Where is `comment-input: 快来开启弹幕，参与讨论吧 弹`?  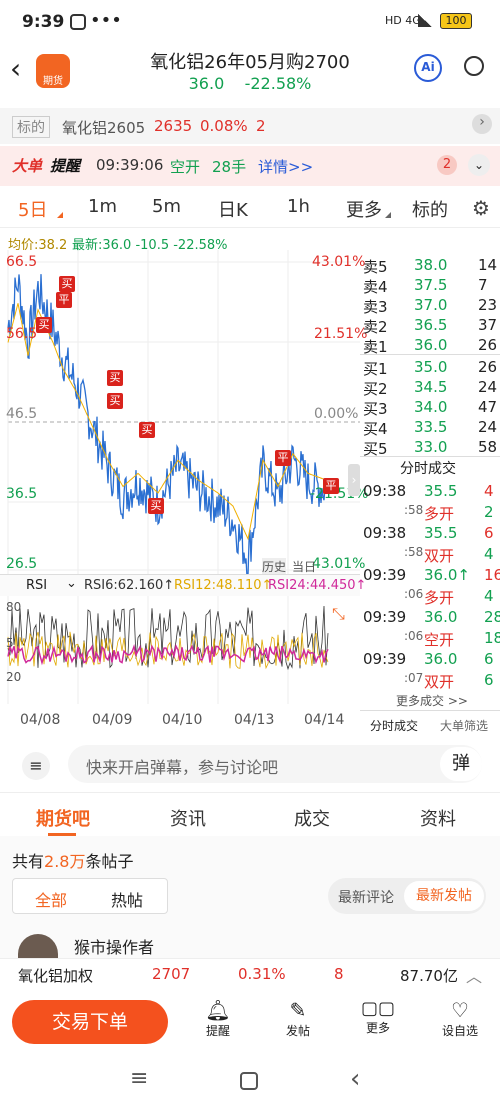 comment-input: 快来开启弹幕，参与讨论吧 弹 is located at coordinates (275, 764).